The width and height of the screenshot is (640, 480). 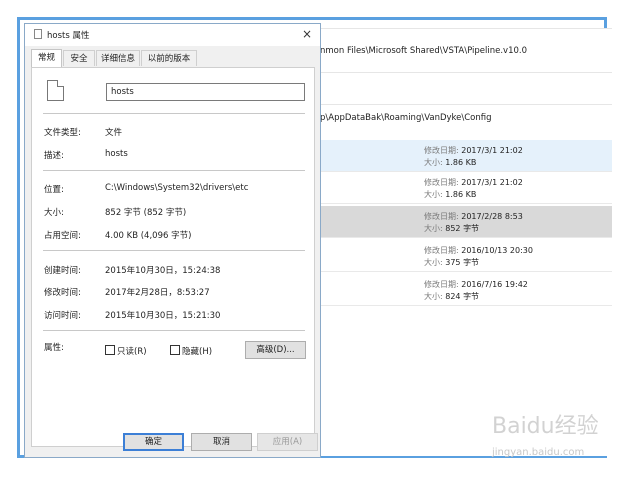 I want to click on tab-previous-versions: 以前的版本, so click(x=169, y=58).